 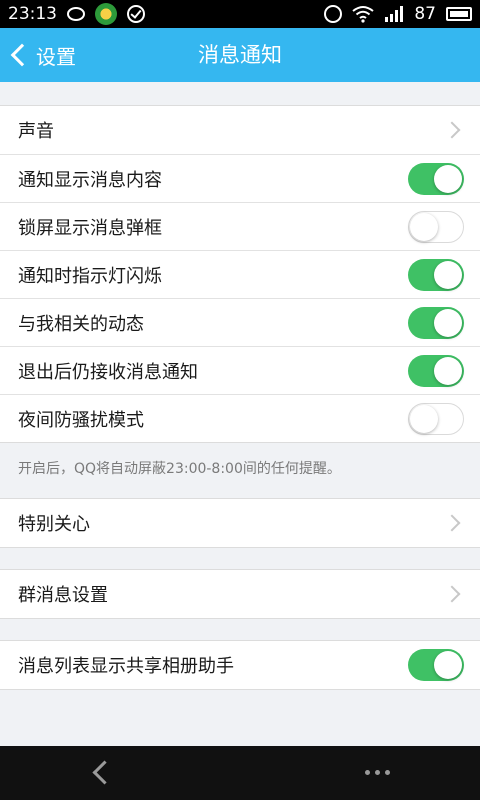 I want to click on row-label: 声音, so click(x=36, y=131).